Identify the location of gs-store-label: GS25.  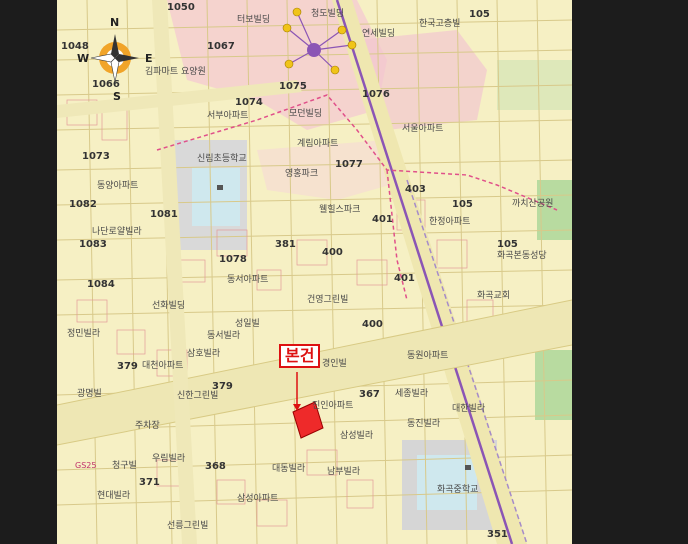
(86, 465).